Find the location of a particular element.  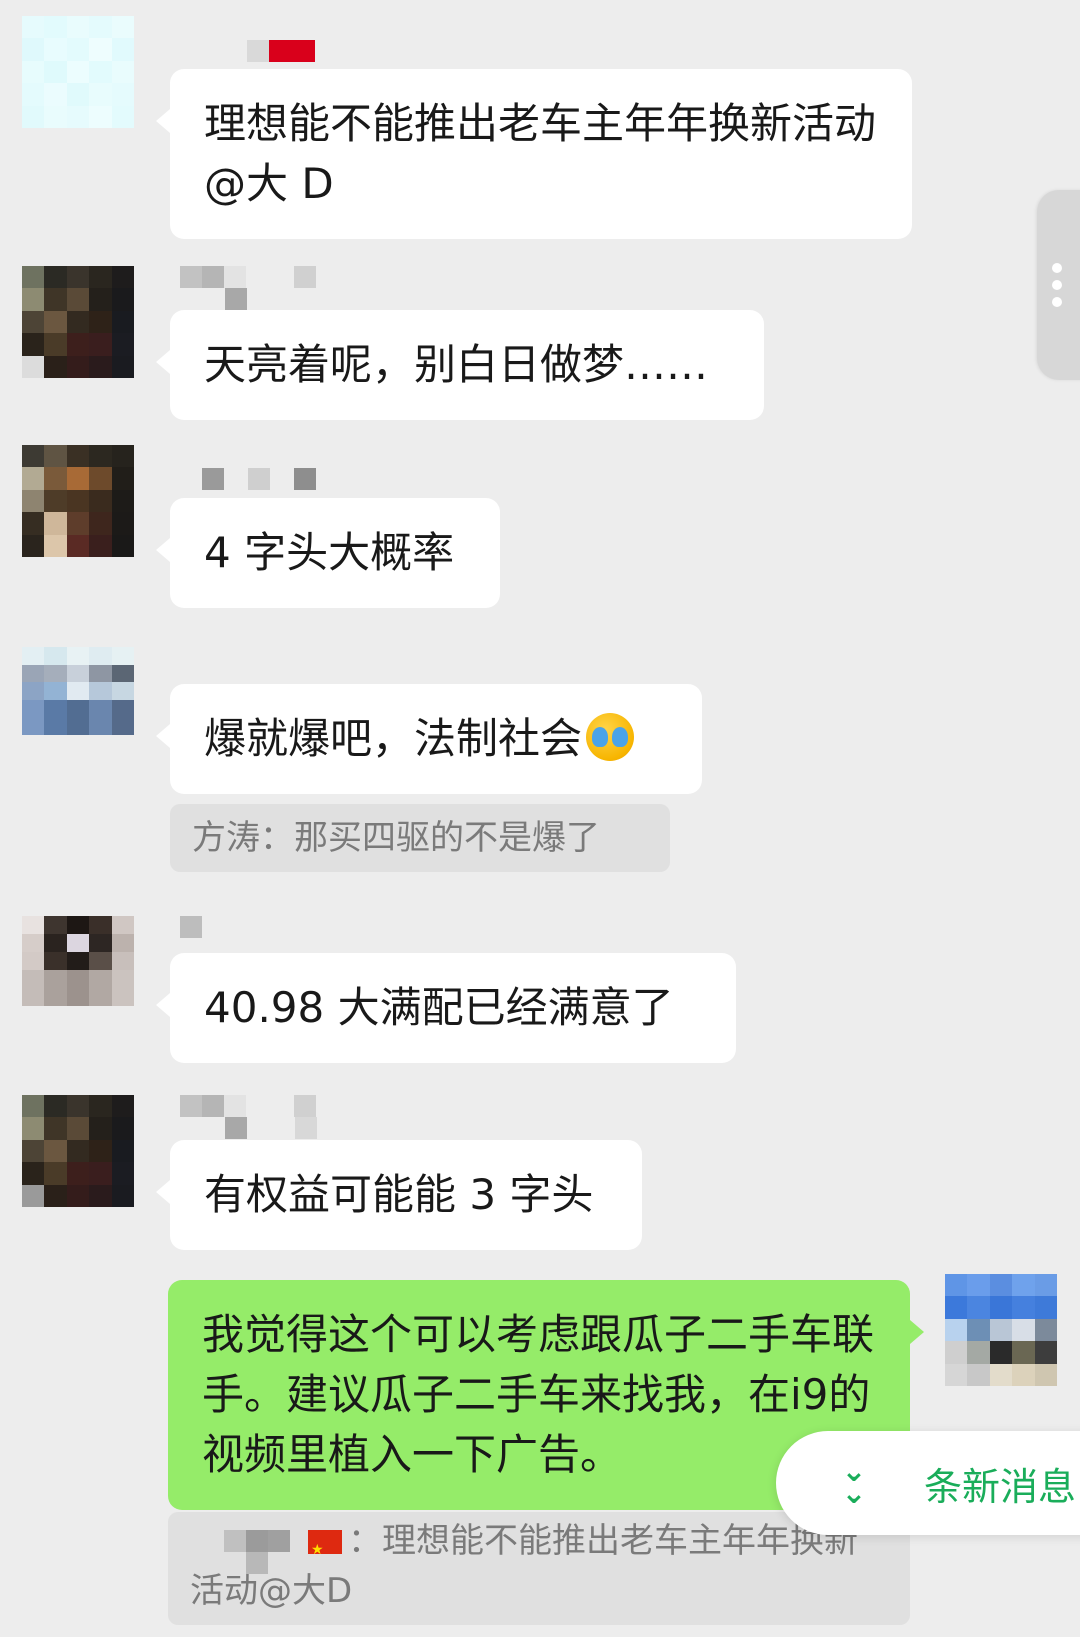

message-text: 有权益可能能 3 字头 is located at coordinates (399, 1194).